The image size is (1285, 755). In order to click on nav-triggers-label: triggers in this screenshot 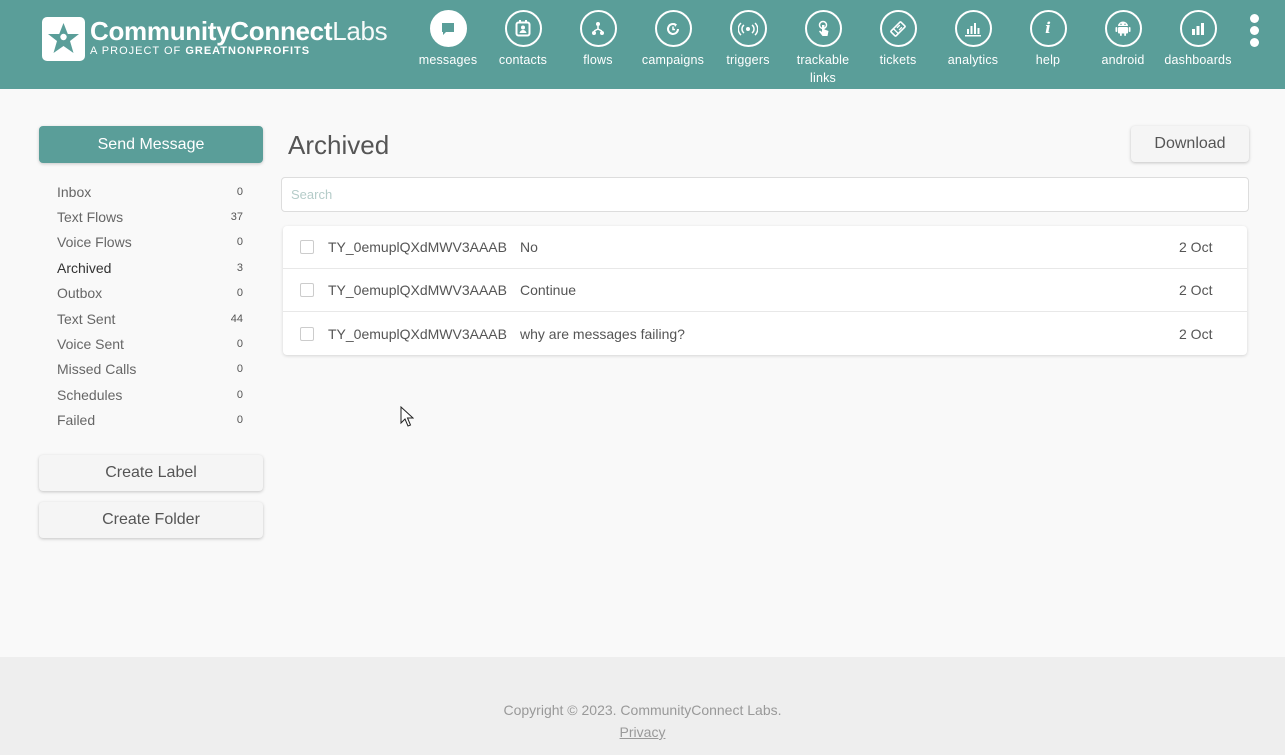, I will do `click(748, 60)`.